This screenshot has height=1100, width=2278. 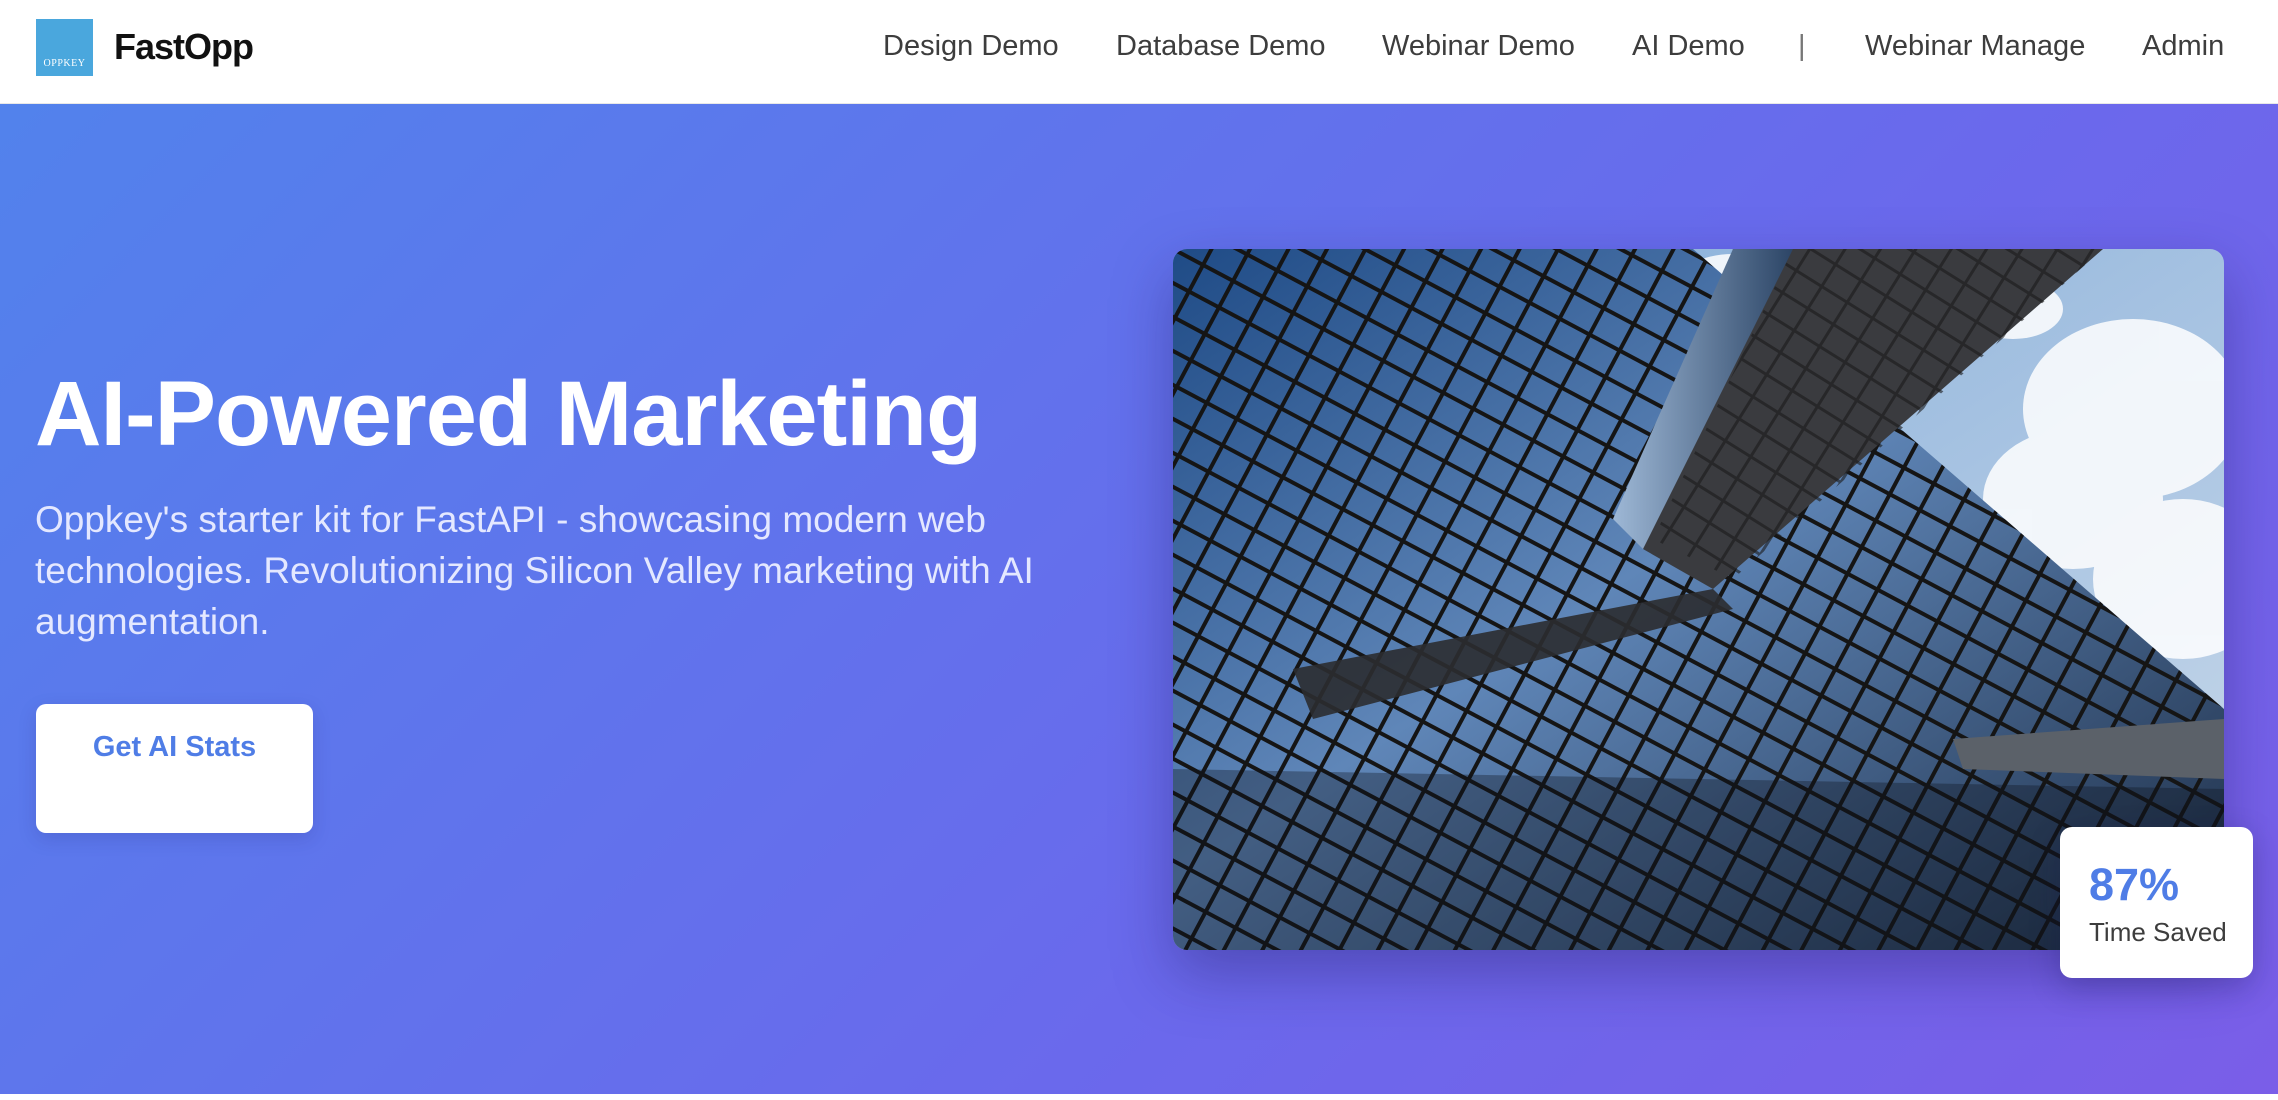 What do you see at coordinates (1688, 46) in the screenshot?
I see `nav-ai-demo: AI Demo` at bounding box center [1688, 46].